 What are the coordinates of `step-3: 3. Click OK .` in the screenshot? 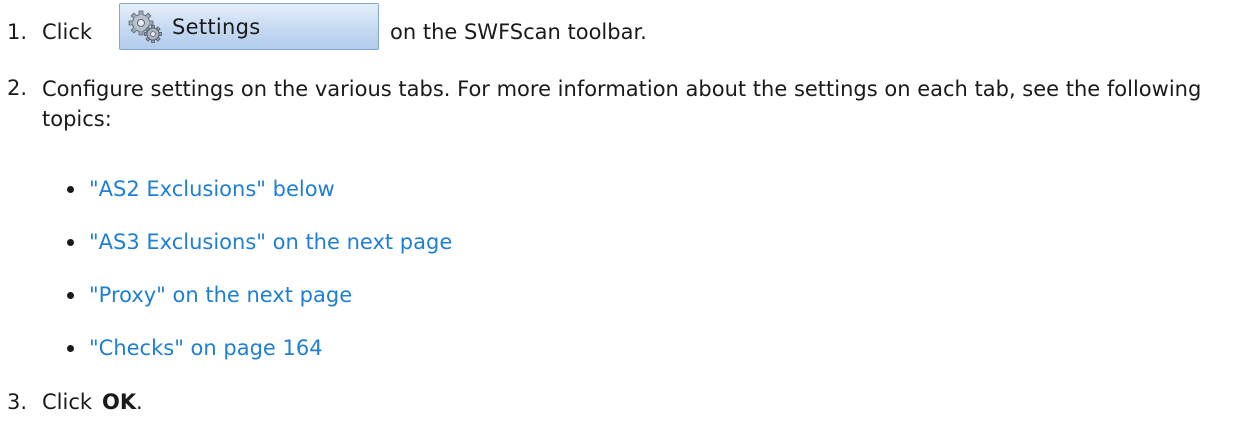 It's located at (617, 403).